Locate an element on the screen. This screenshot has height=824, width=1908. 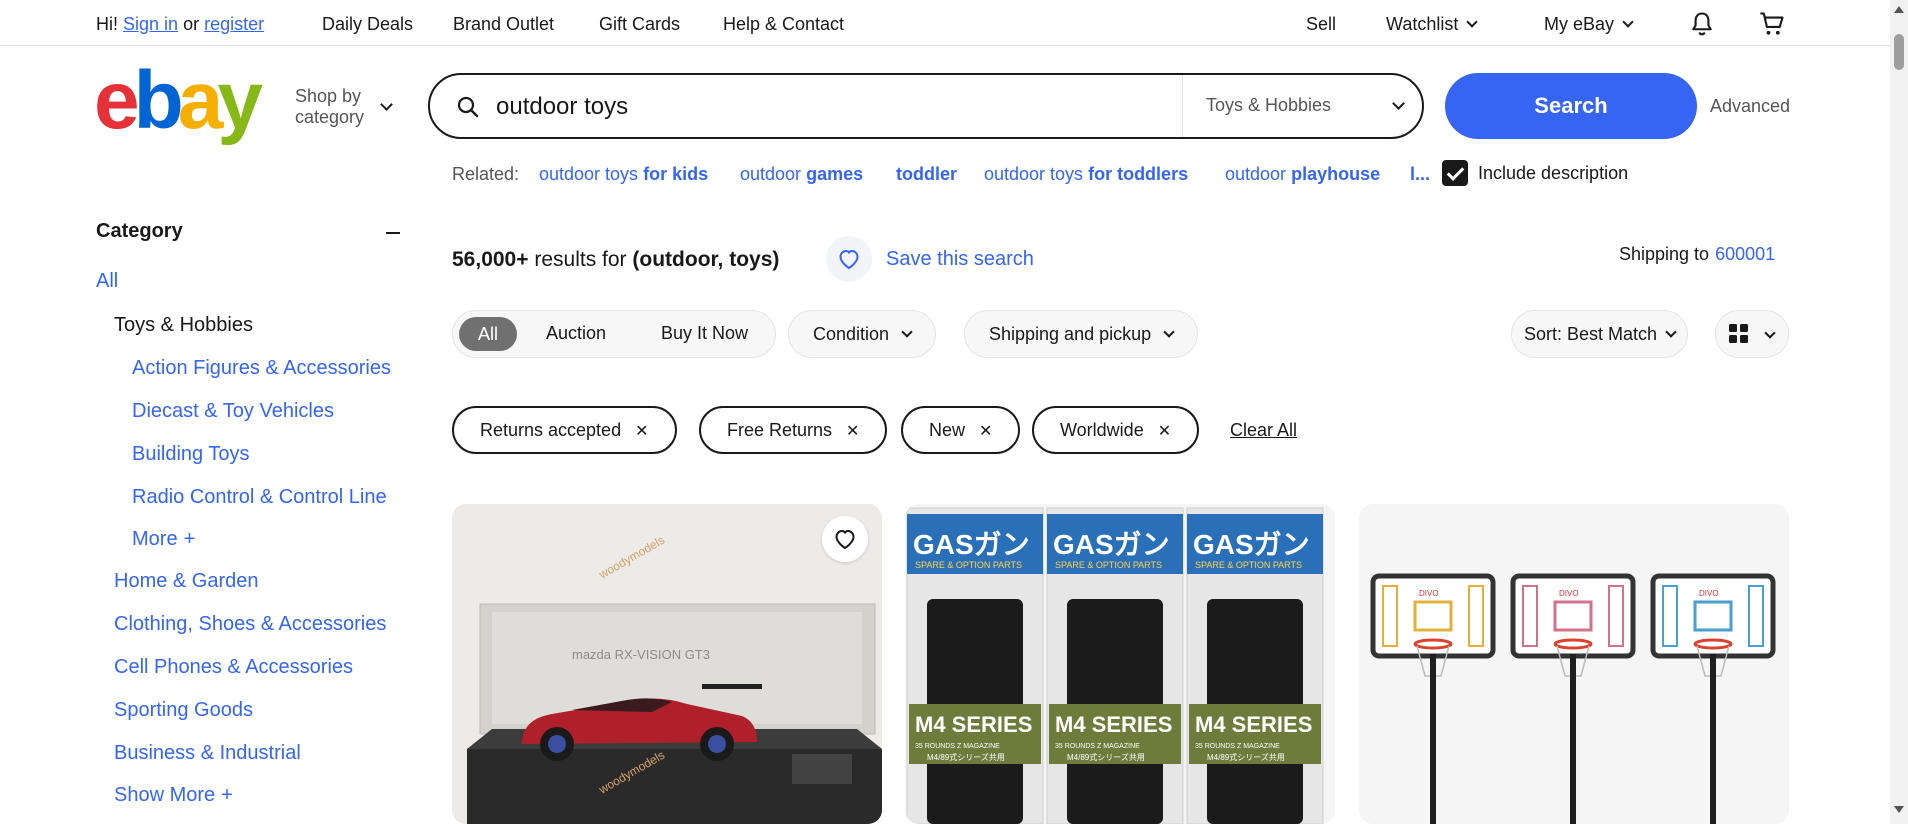
product-card: DIVO DIVO DIVO is located at coordinates (1574, 664).